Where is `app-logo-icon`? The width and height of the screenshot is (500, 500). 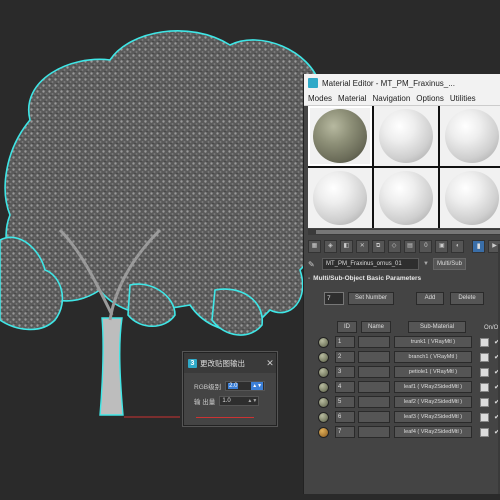
app-logo-icon is located at coordinates (313, 83).